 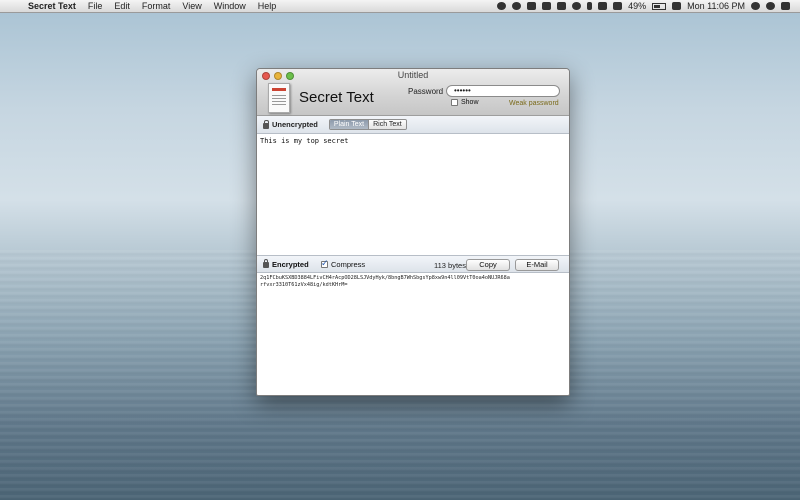 What do you see at coordinates (534, 103) in the screenshot?
I see `password-strength: Weak password` at bounding box center [534, 103].